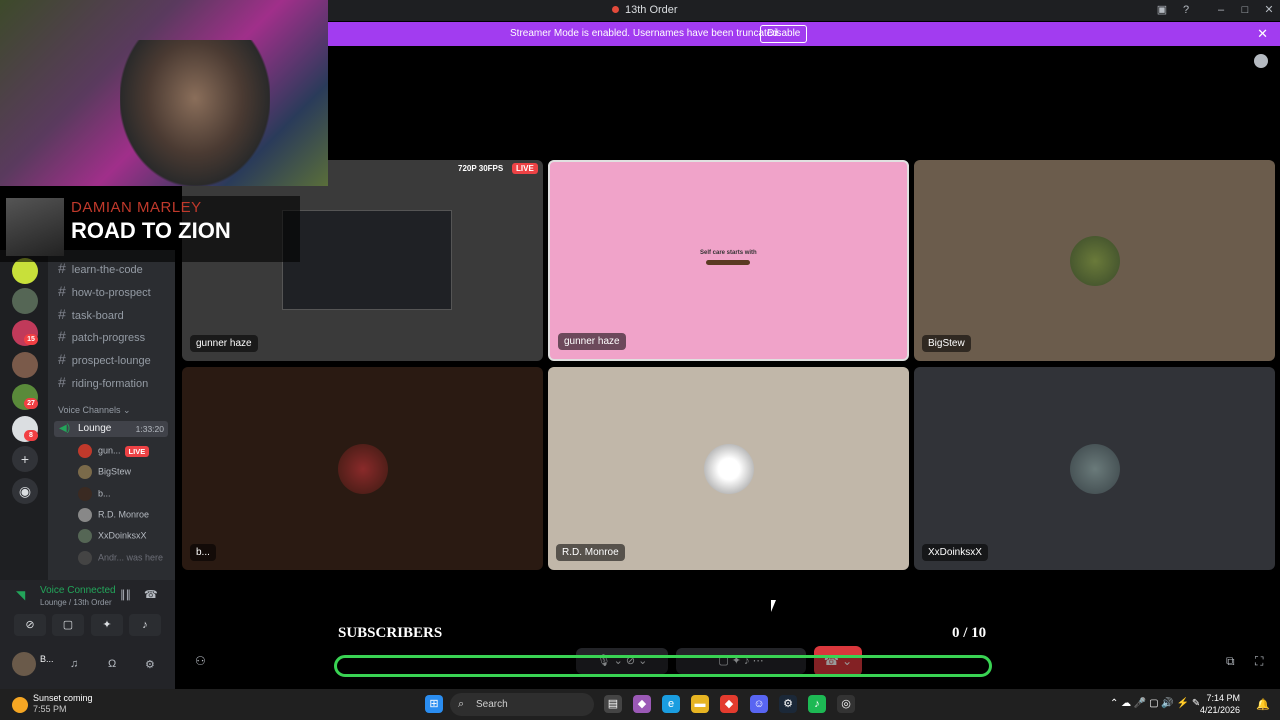 The height and width of the screenshot is (720, 1280). I want to click on add-server-icon: +, so click(25, 459).